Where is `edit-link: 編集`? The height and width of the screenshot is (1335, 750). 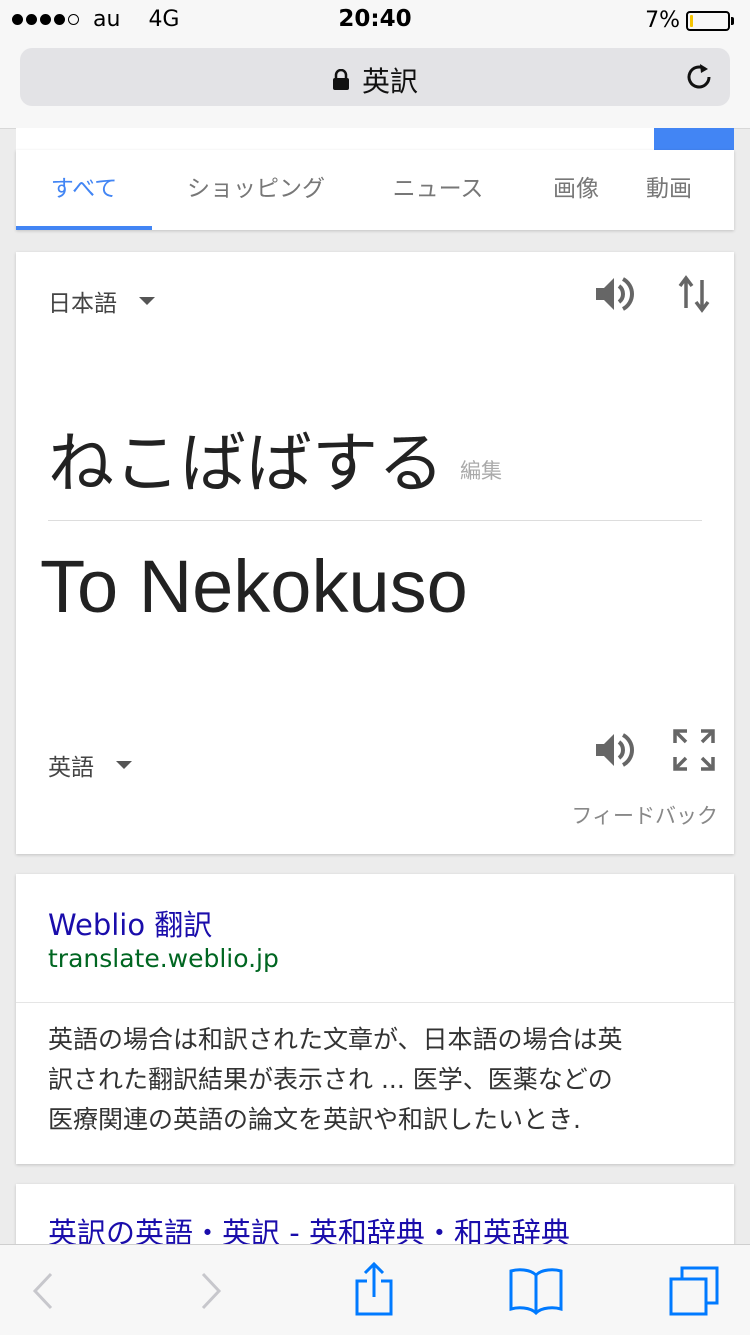 edit-link: 編集 is located at coordinates (481, 471).